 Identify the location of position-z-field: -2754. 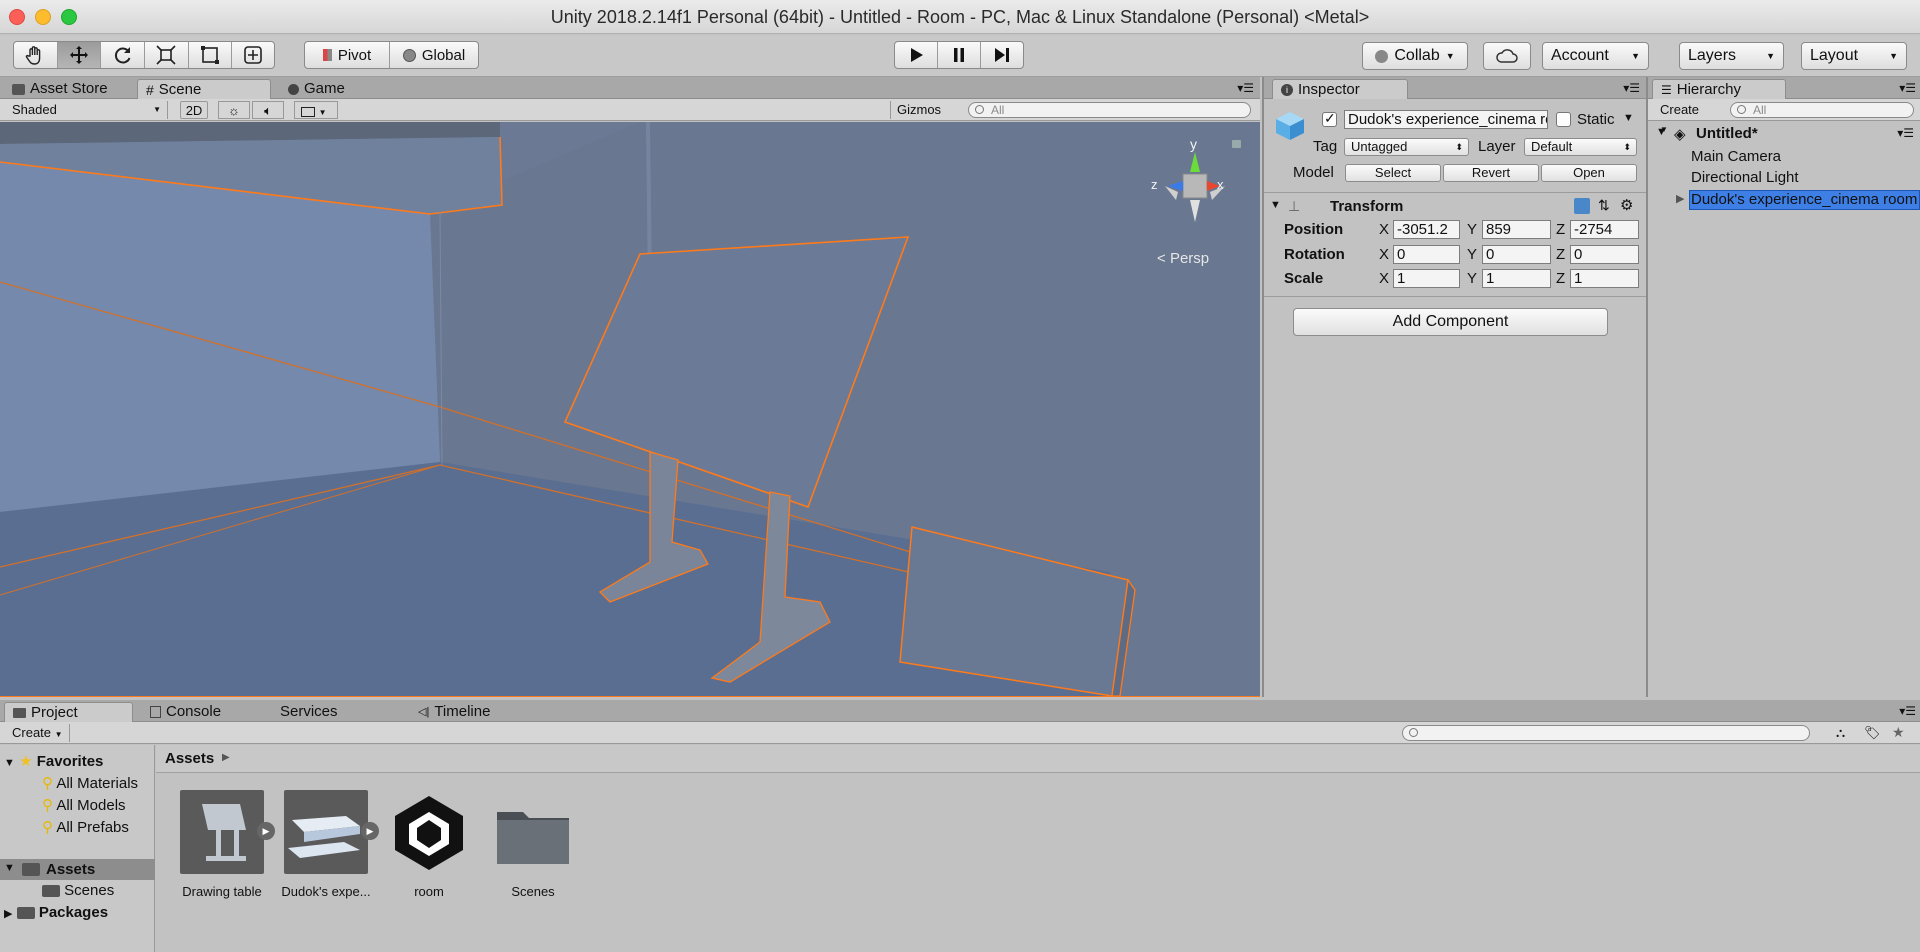
(1604, 229).